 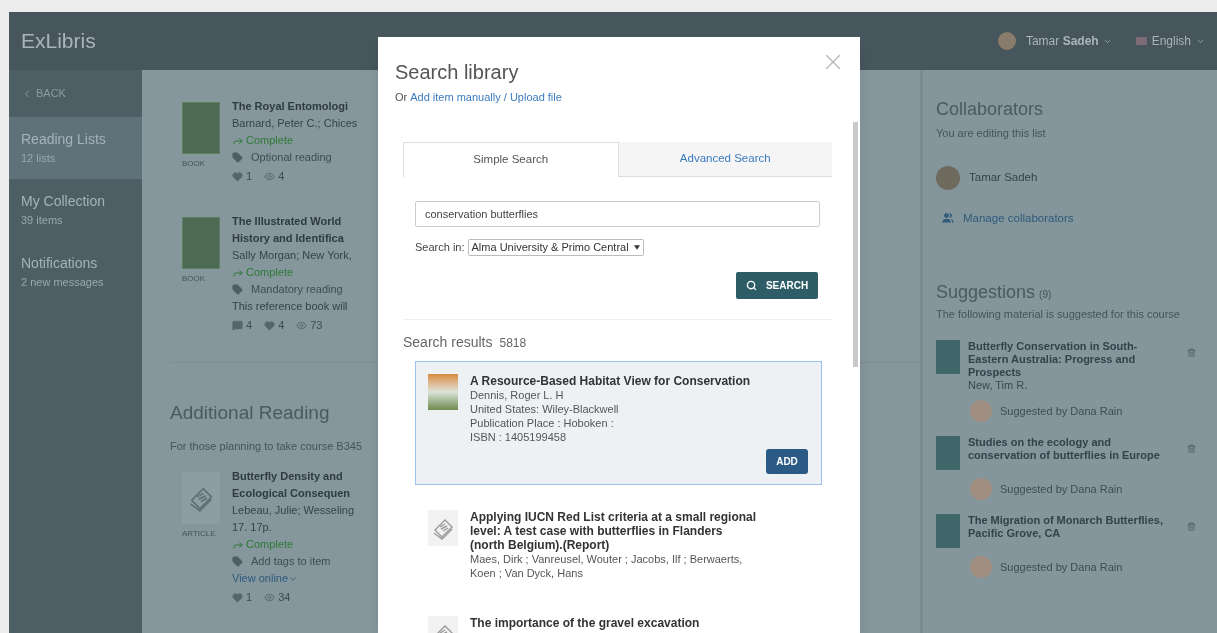 I want to click on view-online-link: View online, so click(x=260, y=578).